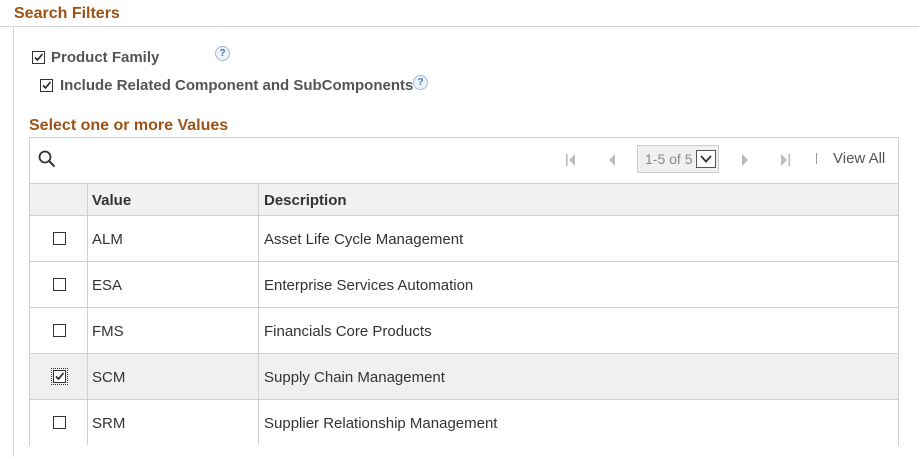  What do you see at coordinates (107, 239) in the screenshot?
I see `row-value: ALM` at bounding box center [107, 239].